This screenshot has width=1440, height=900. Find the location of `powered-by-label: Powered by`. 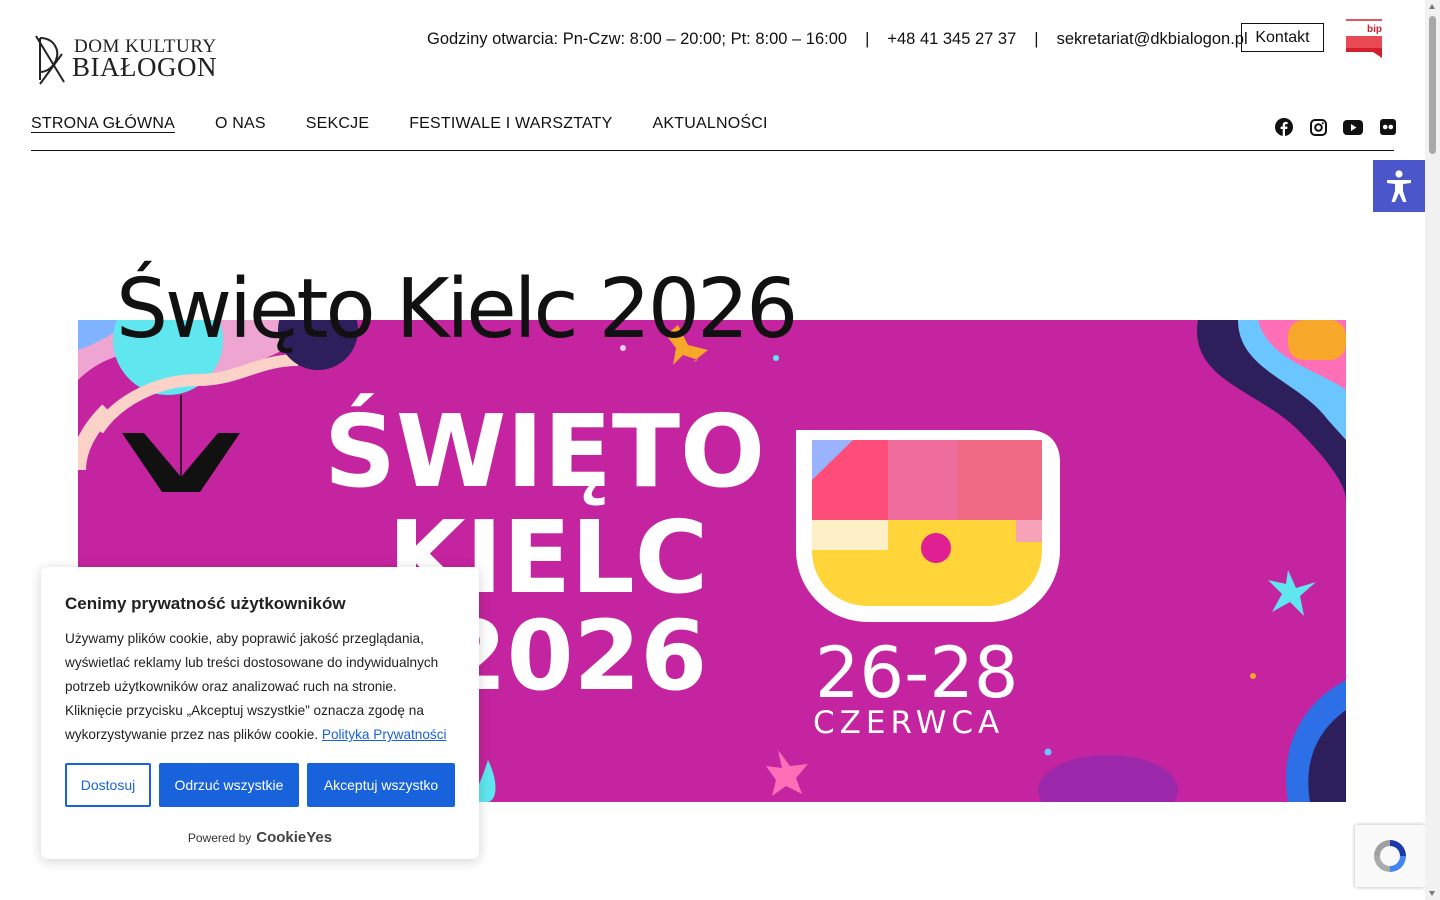

powered-by-label: Powered by is located at coordinates (219, 837).